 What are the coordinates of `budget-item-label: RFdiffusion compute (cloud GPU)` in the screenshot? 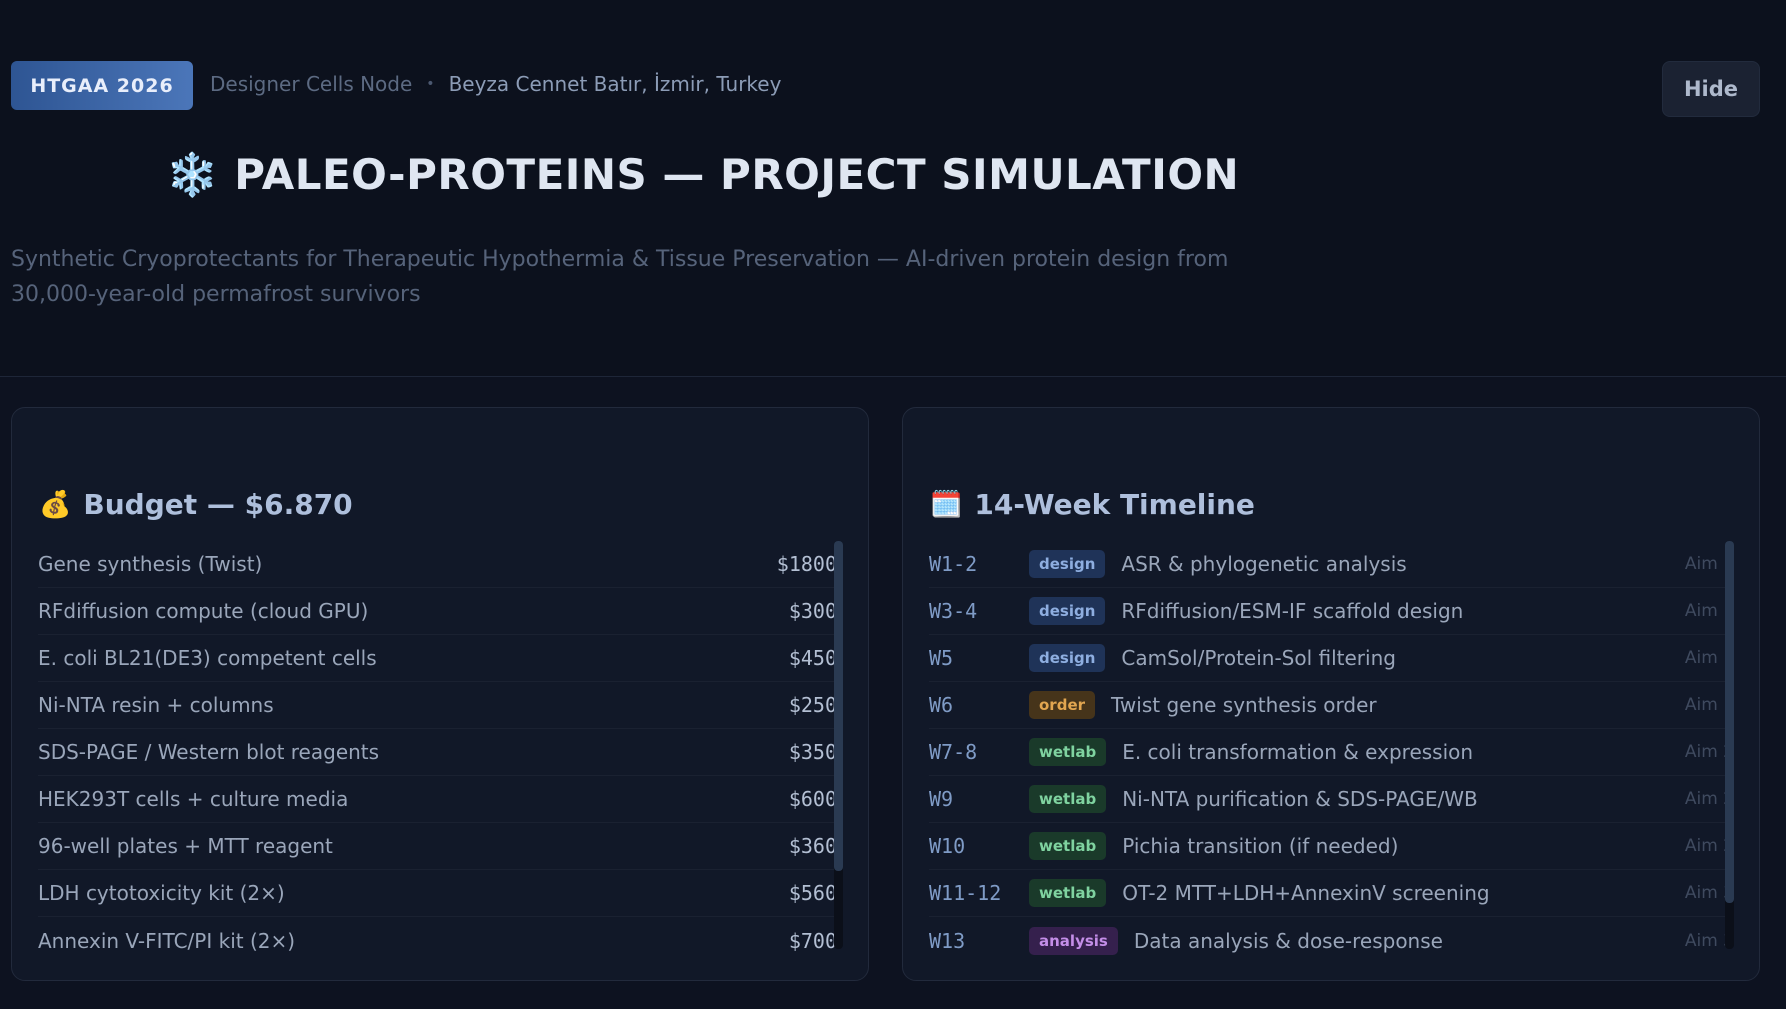 It's located at (203, 611).